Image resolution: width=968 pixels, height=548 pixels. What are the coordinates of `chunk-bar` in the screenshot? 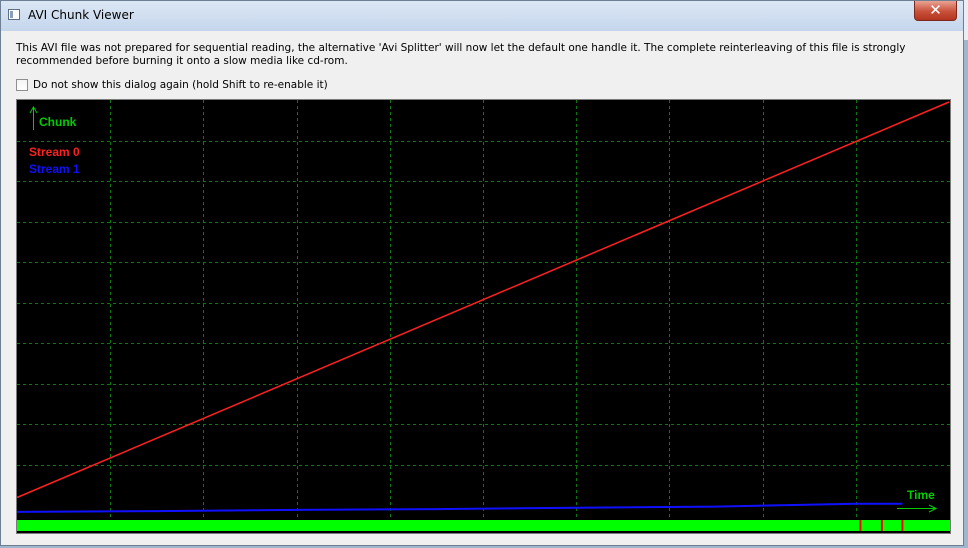 It's located at (483, 525).